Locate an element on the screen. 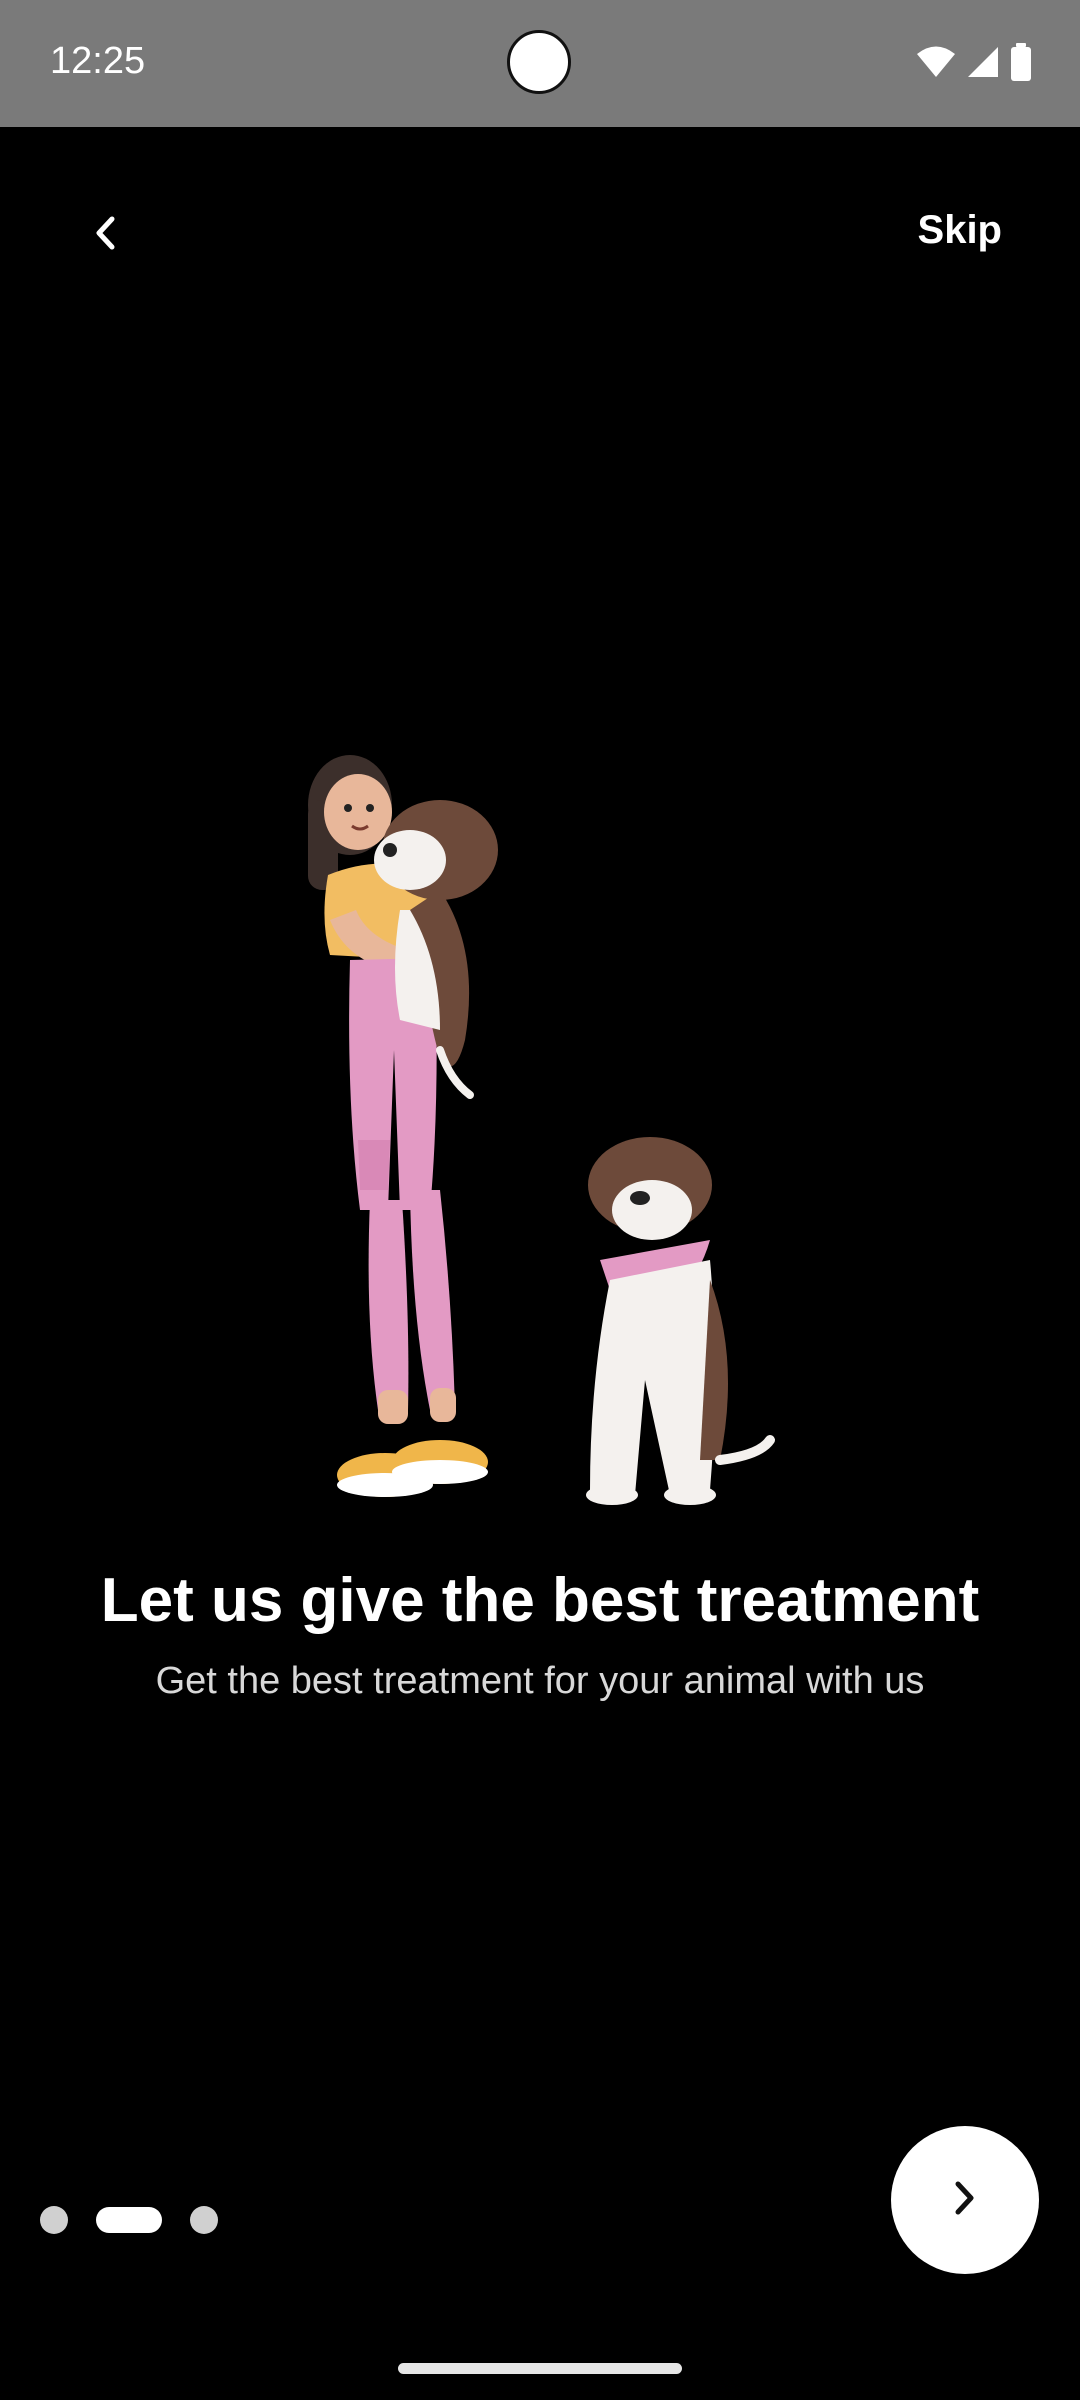  wifi-icon is located at coordinates (936, 64).